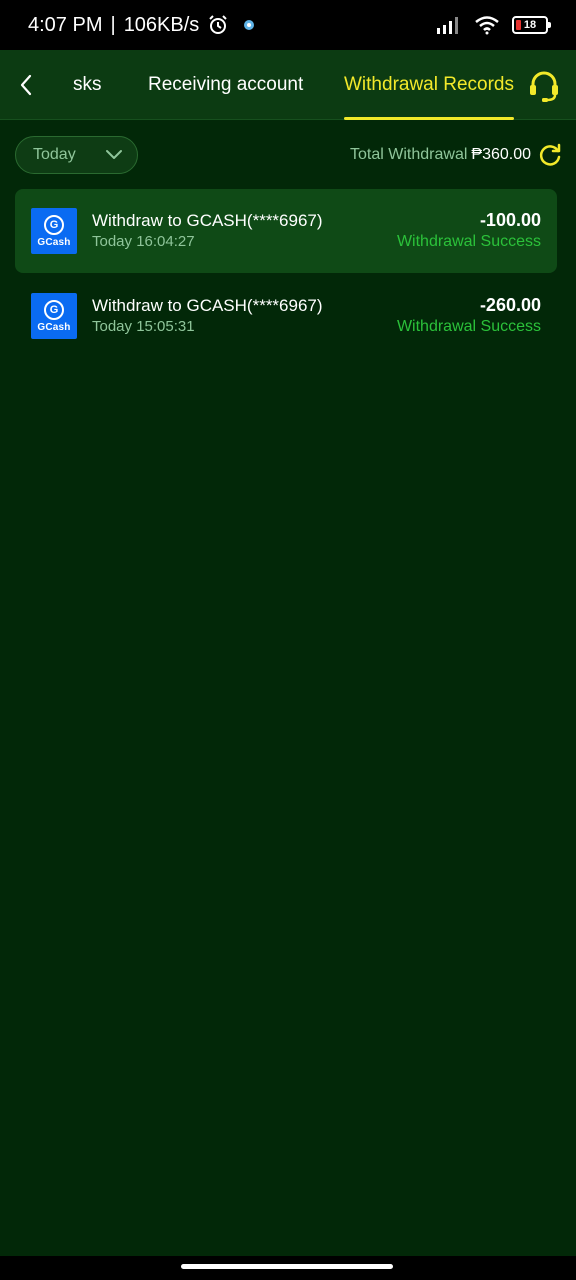 The image size is (576, 1280). I want to click on date-filter-dropdown: Today, so click(76, 155).